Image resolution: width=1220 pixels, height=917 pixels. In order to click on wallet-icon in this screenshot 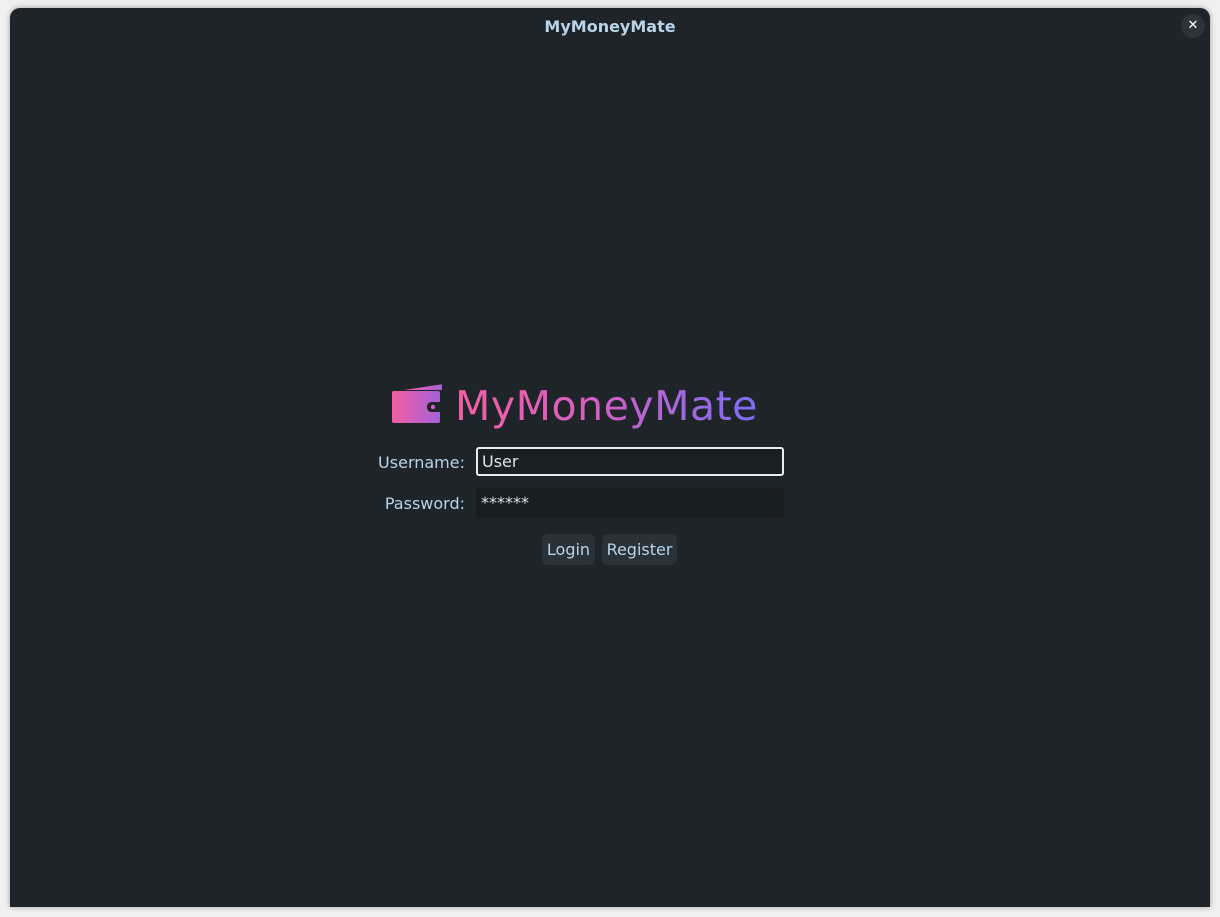, I will do `click(417, 403)`.